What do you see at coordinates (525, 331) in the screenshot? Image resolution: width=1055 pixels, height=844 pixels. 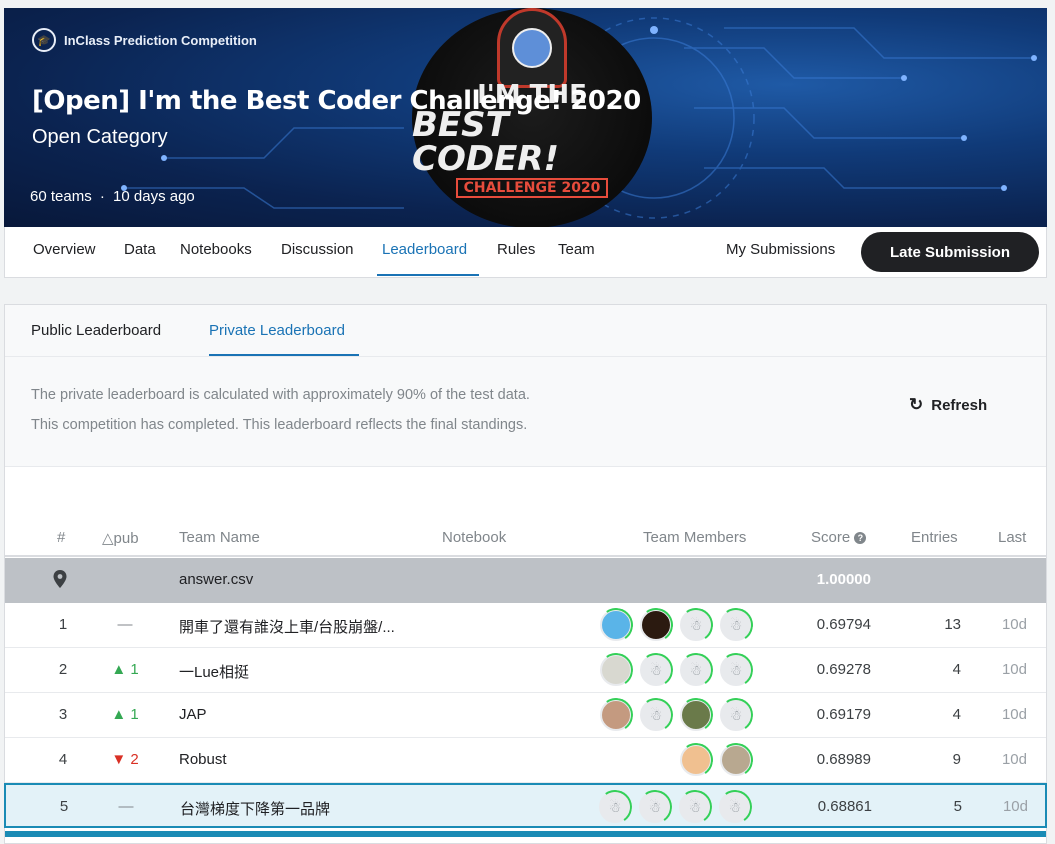 I see `leaderboard-subtabs: Public Leaderboard Private Leaderboard` at bounding box center [525, 331].